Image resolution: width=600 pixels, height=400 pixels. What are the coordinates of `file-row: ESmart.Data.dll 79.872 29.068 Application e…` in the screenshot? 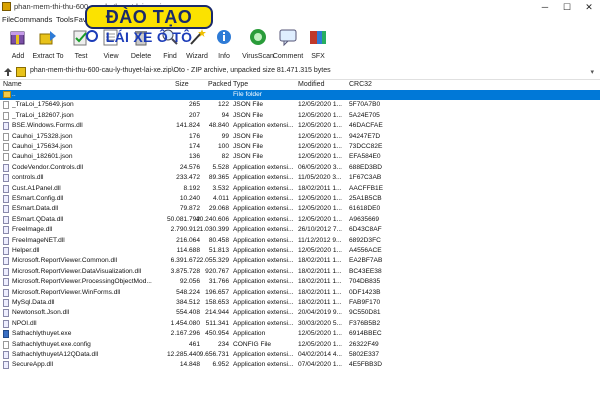 It's located at (300, 209).